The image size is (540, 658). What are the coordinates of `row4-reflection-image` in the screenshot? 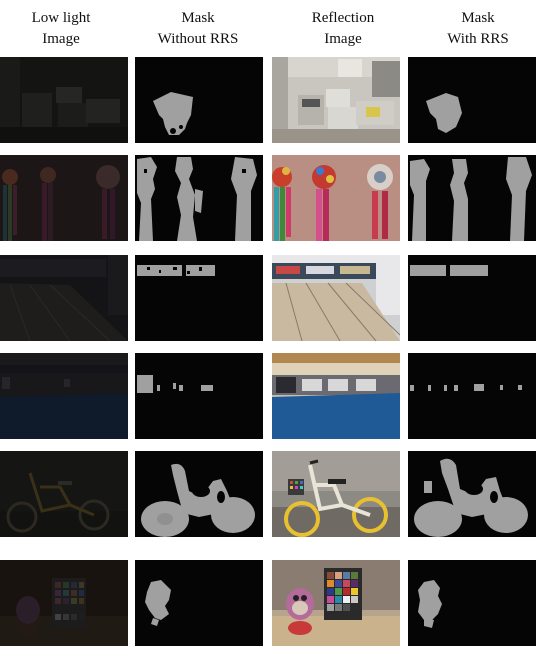 It's located at (336, 396).